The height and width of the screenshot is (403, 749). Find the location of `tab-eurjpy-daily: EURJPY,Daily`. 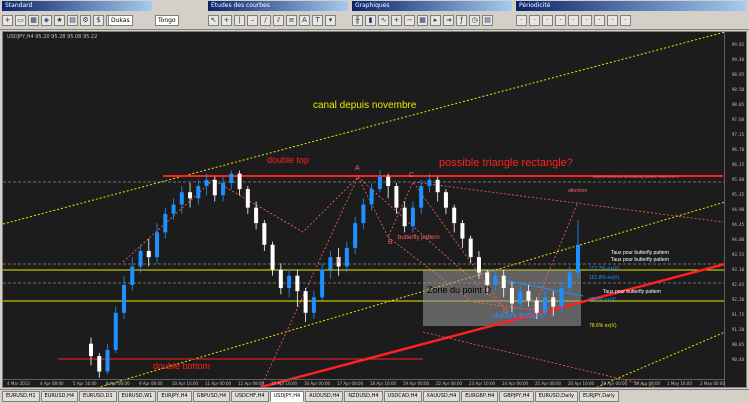

tab-eurjpy-daily: EURJPY,Daily is located at coordinates (598, 396).